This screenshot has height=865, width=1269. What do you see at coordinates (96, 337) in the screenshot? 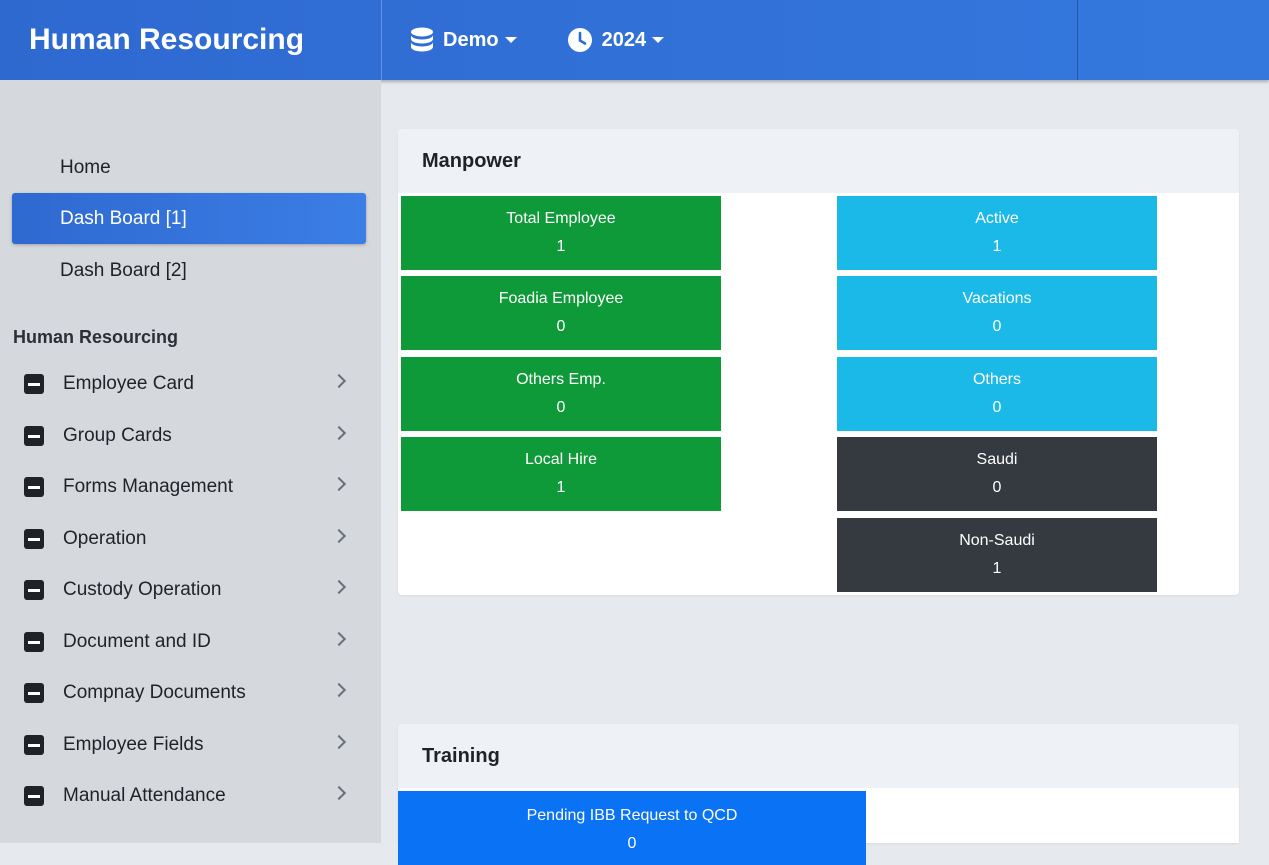
I see `sidebar-section-heading: Human Resourcing` at bounding box center [96, 337].